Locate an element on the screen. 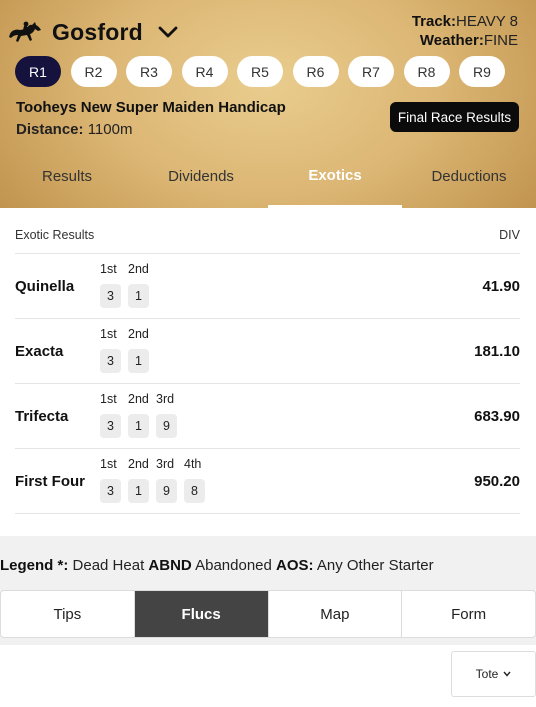 The height and width of the screenshot is (707, 536). dividend-value: 950.20 is located at coordinates (497, 481).